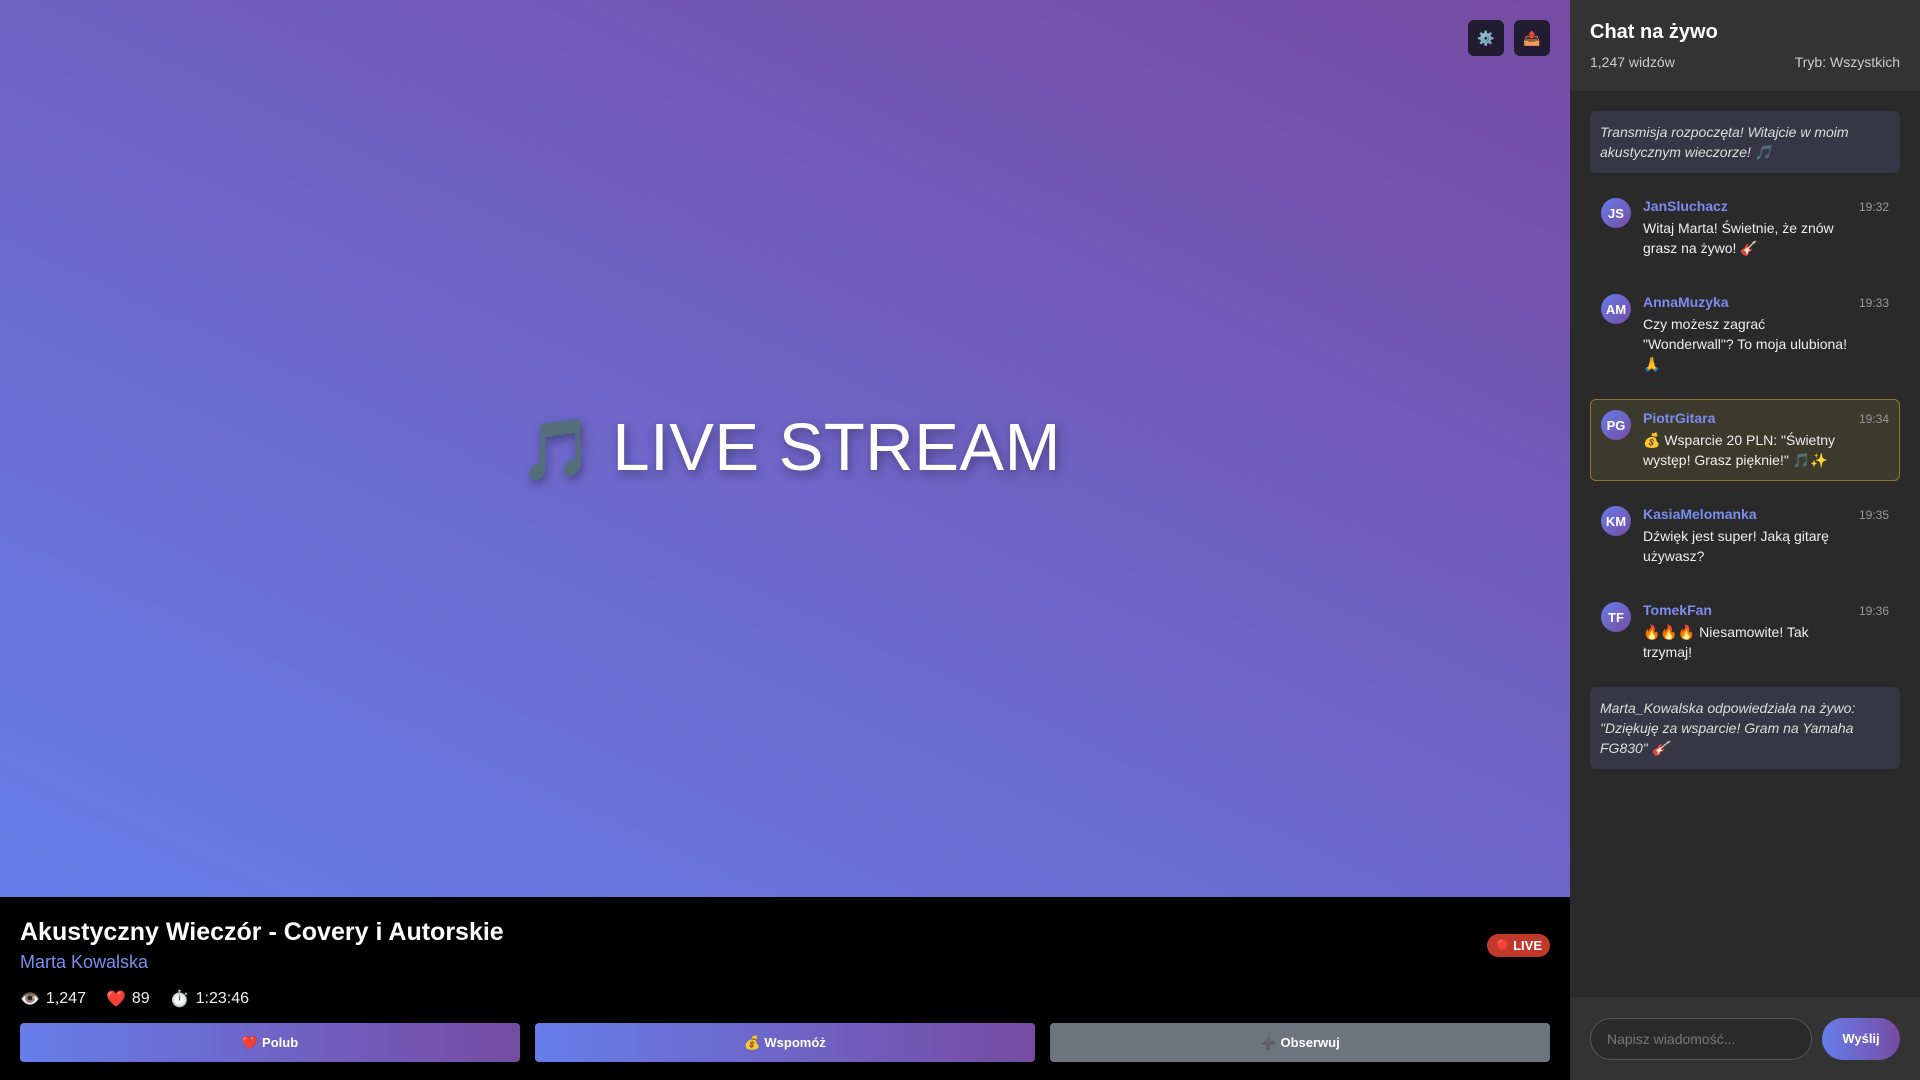 The image size is (1920, 1080). I want to click on donate-button: 💰 Wspomóż, so click(785, 1042).